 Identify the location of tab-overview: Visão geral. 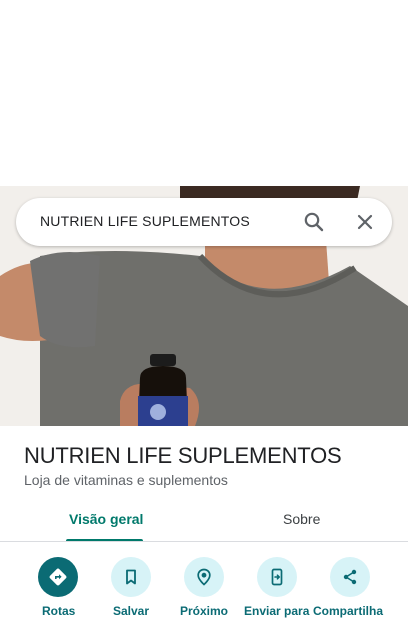
(106, 519).